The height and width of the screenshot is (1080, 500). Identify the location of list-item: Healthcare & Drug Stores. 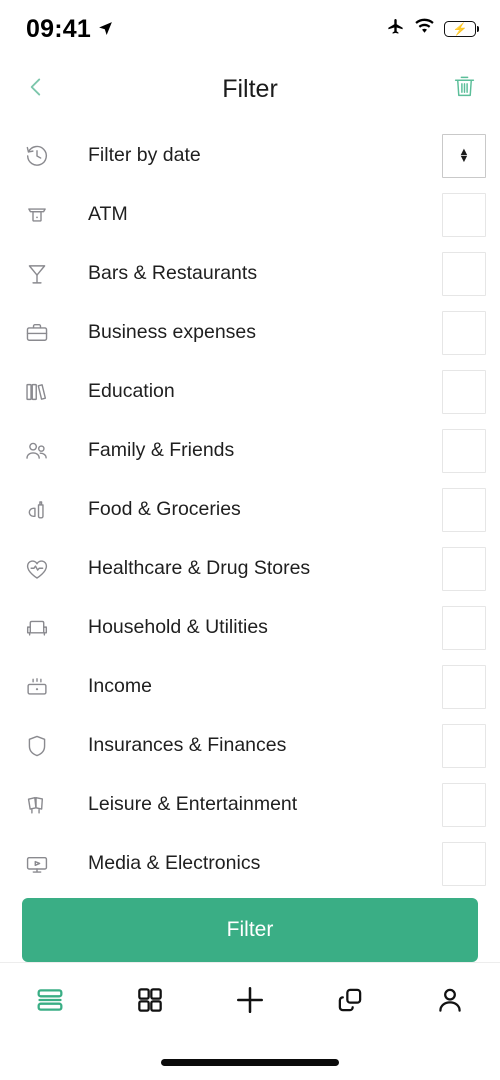
(250, 568).